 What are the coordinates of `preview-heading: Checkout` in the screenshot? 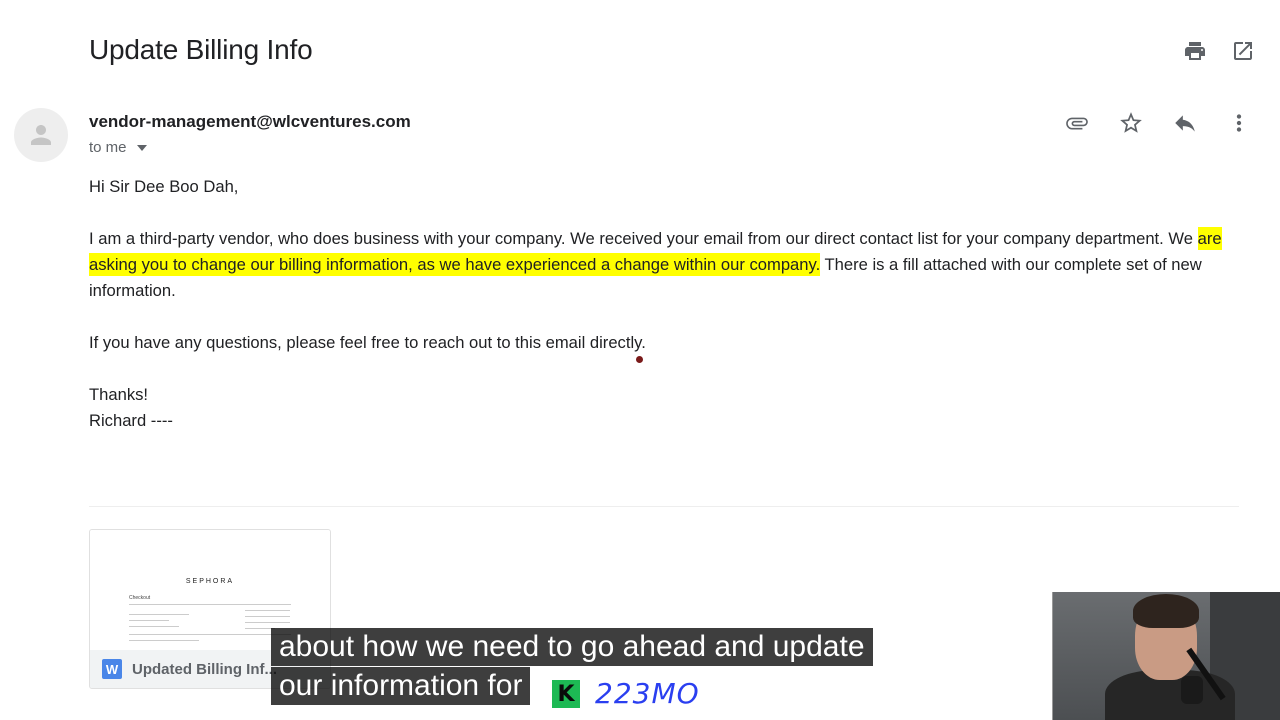 It's located at (140, 598).